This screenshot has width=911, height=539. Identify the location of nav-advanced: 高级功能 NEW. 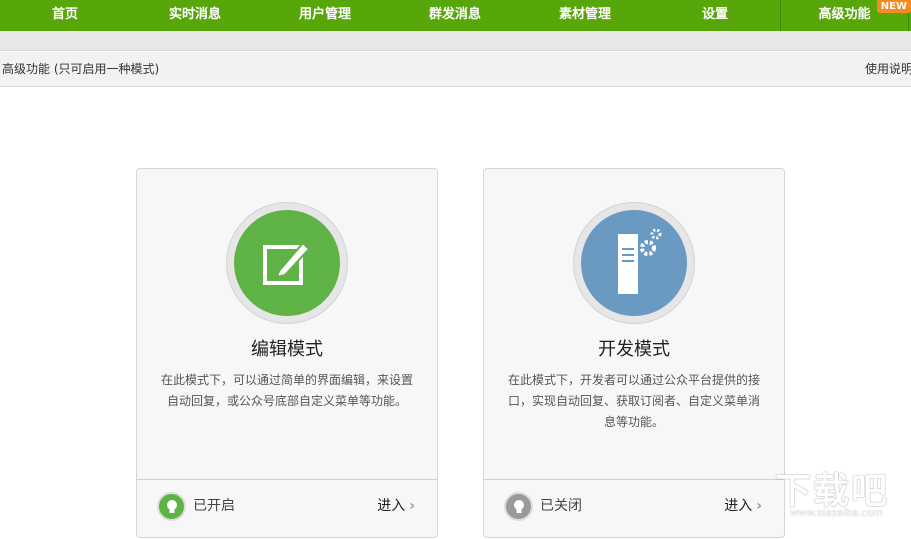
(845, 15).